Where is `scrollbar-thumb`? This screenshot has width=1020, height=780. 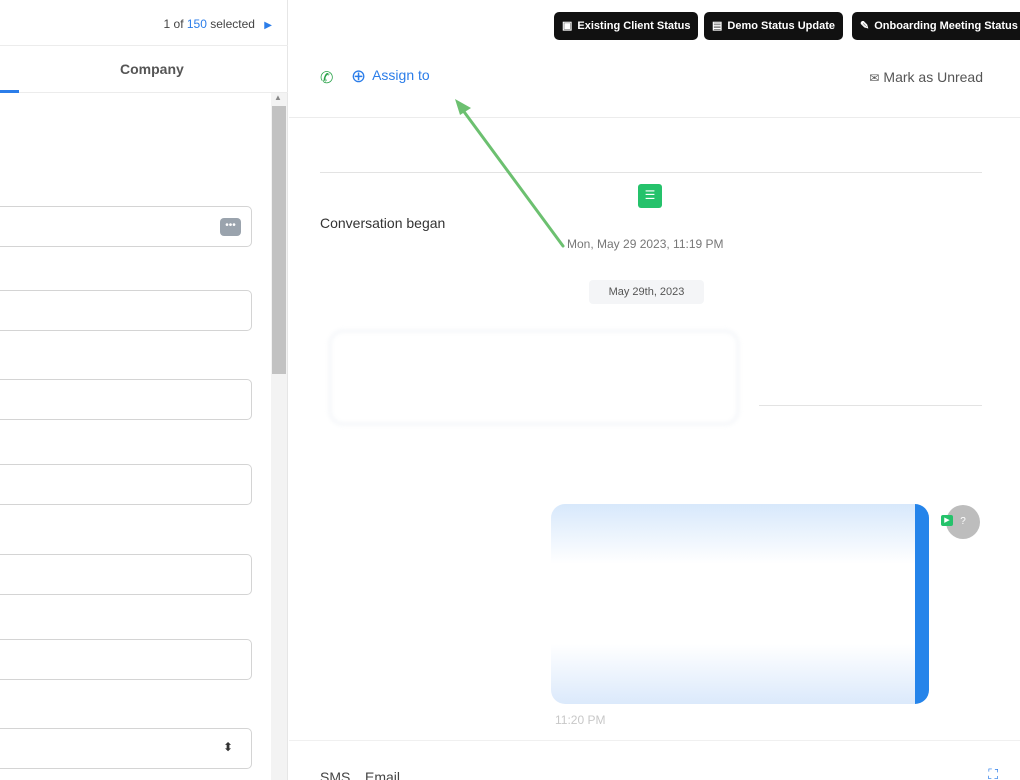 scrollbar-thumb is located at coordinates (279, 240).